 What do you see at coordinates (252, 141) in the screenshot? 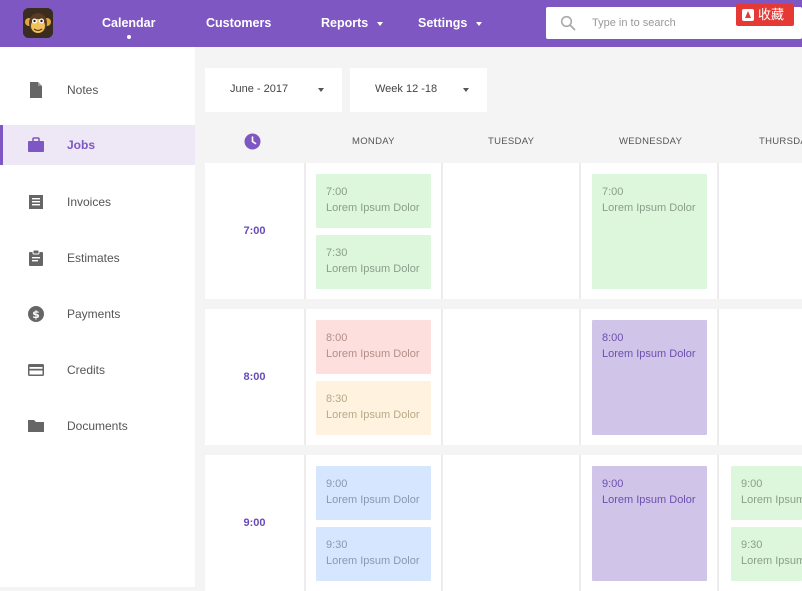
I see `clock-icon` at bounding box center [252, 141].